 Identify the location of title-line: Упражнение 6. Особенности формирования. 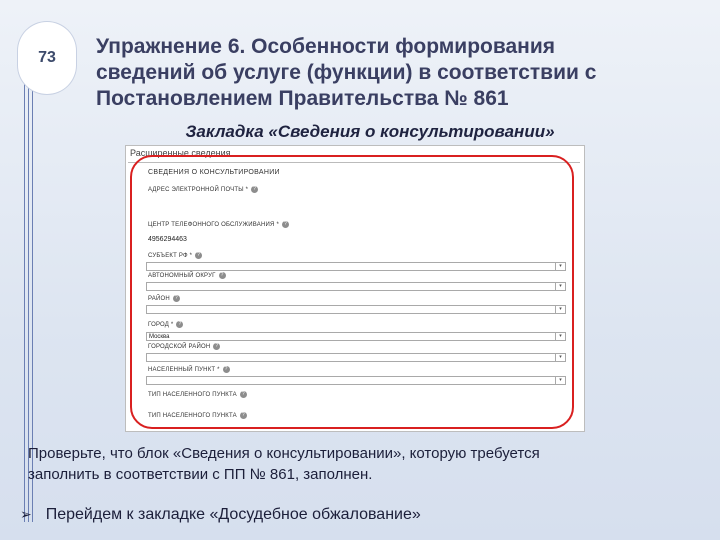
(326, 46).